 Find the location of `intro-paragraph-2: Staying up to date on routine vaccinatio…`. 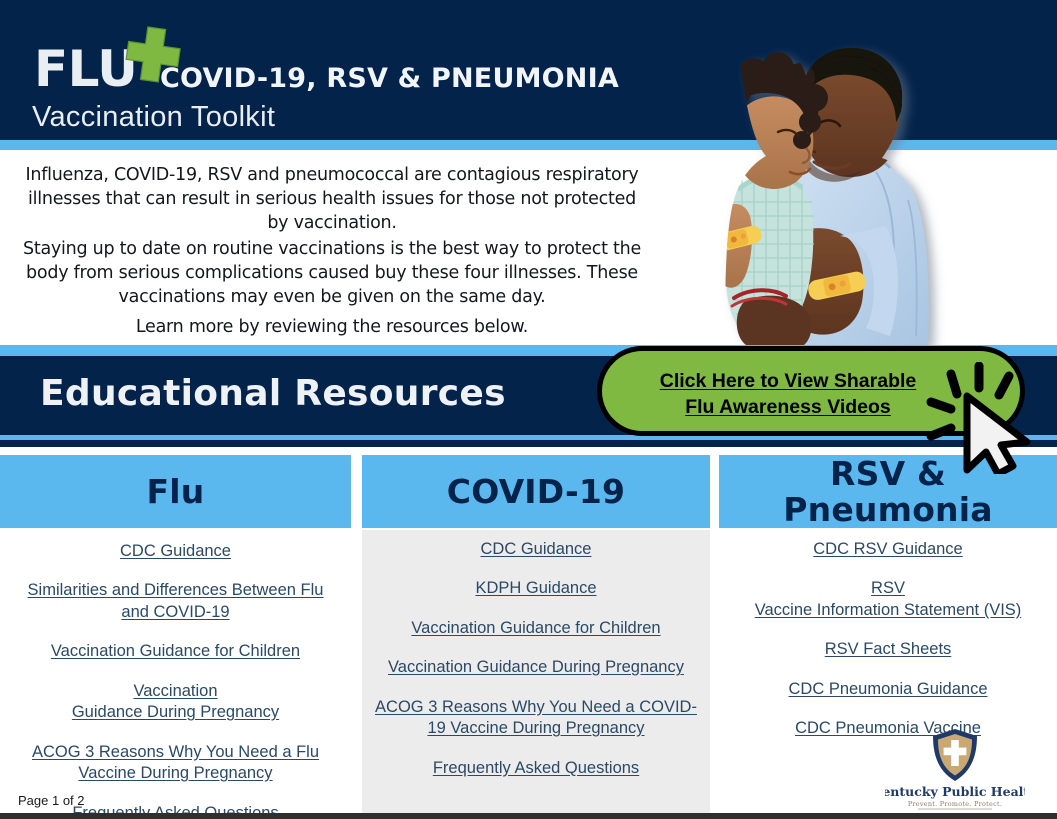

intro-paragraph-2: Staying up to date on routine vaccinatio… is located at coordinates (331, 273).